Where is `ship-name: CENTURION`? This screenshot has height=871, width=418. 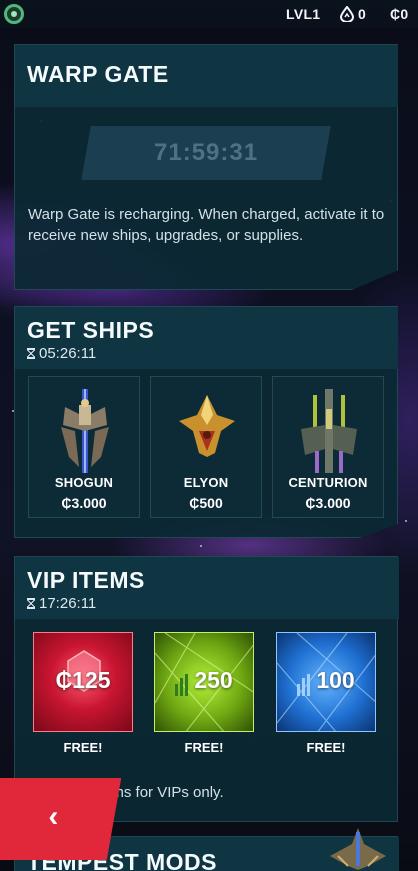 ship-name: CENTURION is located at coordinates (328, 482).